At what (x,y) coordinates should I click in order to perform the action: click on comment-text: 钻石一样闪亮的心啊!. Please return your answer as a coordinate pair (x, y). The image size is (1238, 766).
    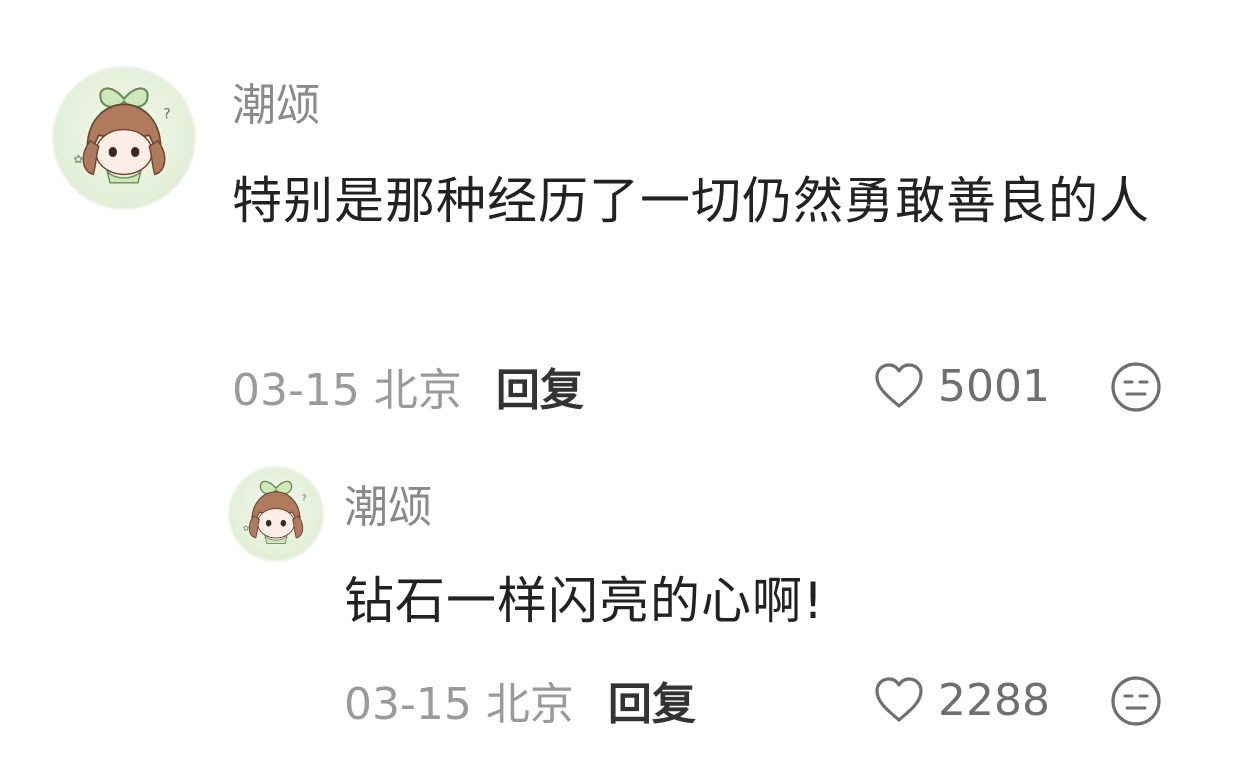
    Looking at the image, I should click on (584, 601).